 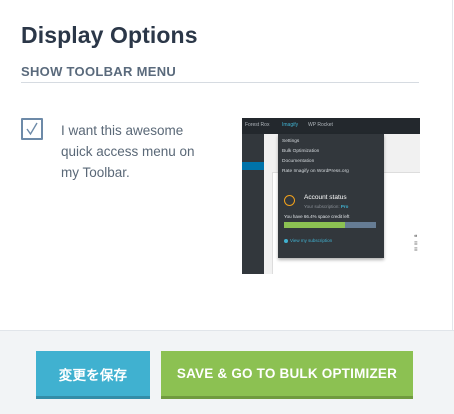 What do you see at coordinates (311, 240) in the screenshot?
I see `preview-view-subscription-label: View my subscription` at bounding box center [311, 240].